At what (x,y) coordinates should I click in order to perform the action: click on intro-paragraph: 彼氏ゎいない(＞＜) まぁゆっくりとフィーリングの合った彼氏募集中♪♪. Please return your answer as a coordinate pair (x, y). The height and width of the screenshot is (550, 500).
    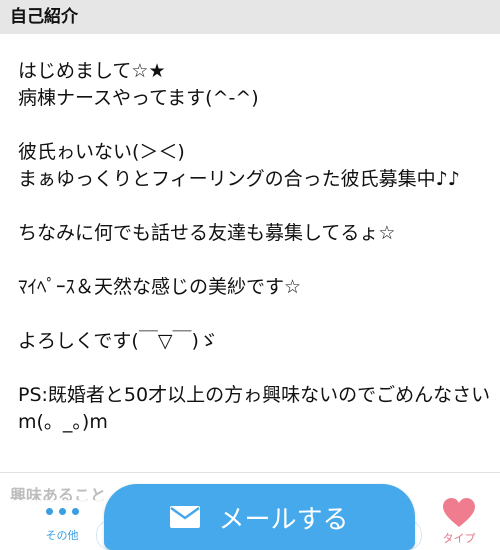
    Looking at the image, I should click on (239, 165).